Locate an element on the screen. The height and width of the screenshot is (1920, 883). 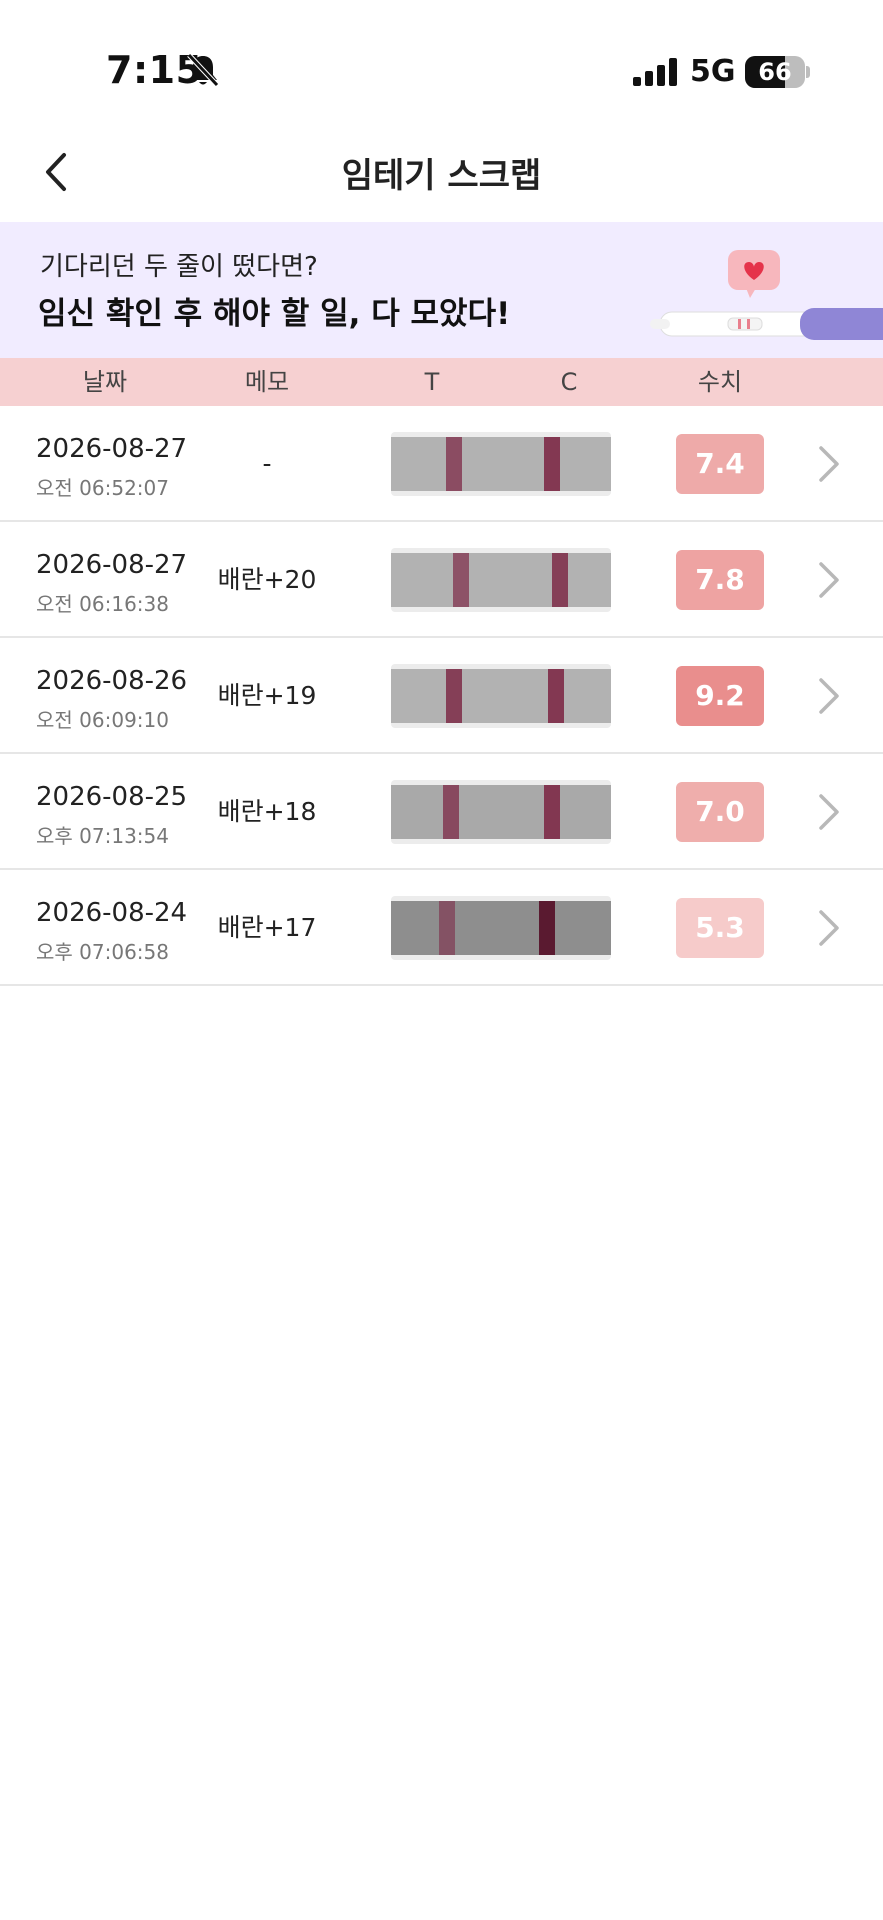
table-row: 2026-08-27 오전 06:52:07 - 7.4 is located at coordinates (441, 464).